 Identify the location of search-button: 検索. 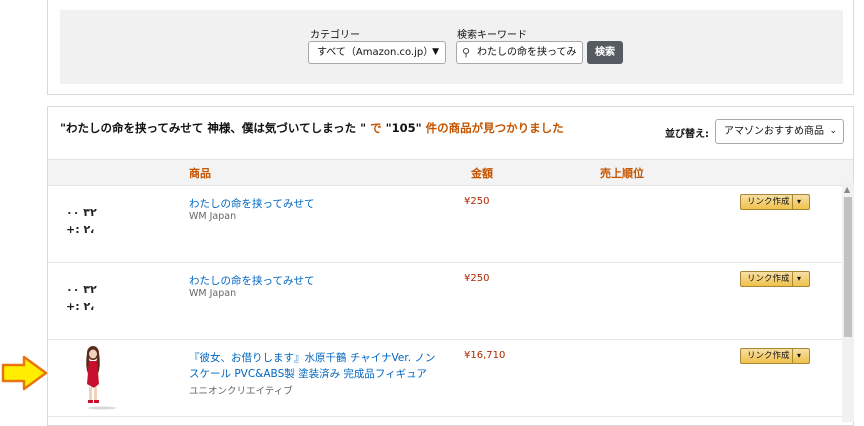
(605, 52).